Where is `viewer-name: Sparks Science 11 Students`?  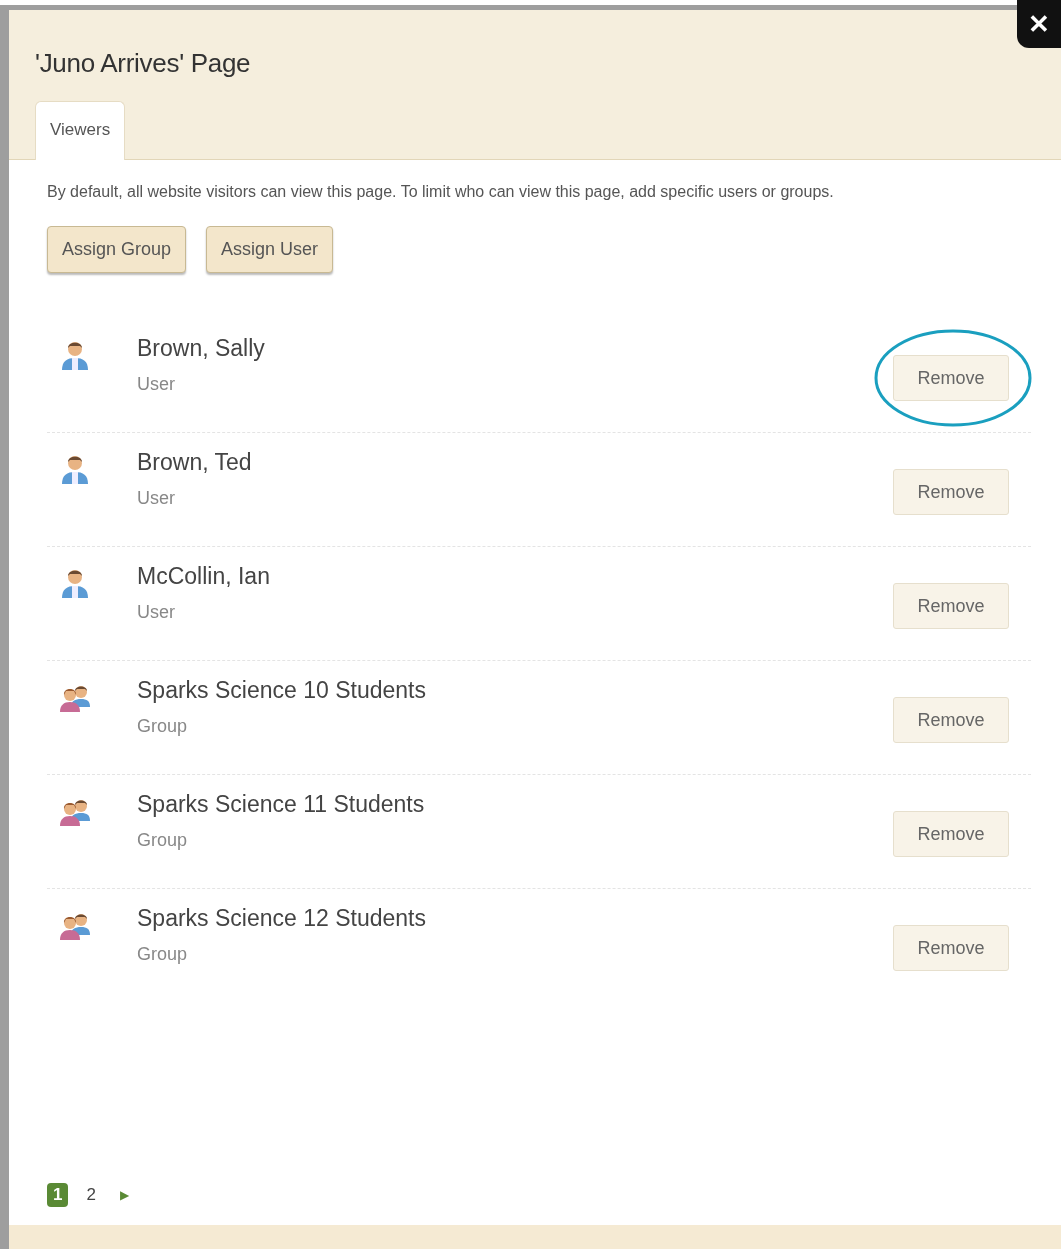 viewer-name: Sparks Science 11 Students is located at coordinates (281, 804).